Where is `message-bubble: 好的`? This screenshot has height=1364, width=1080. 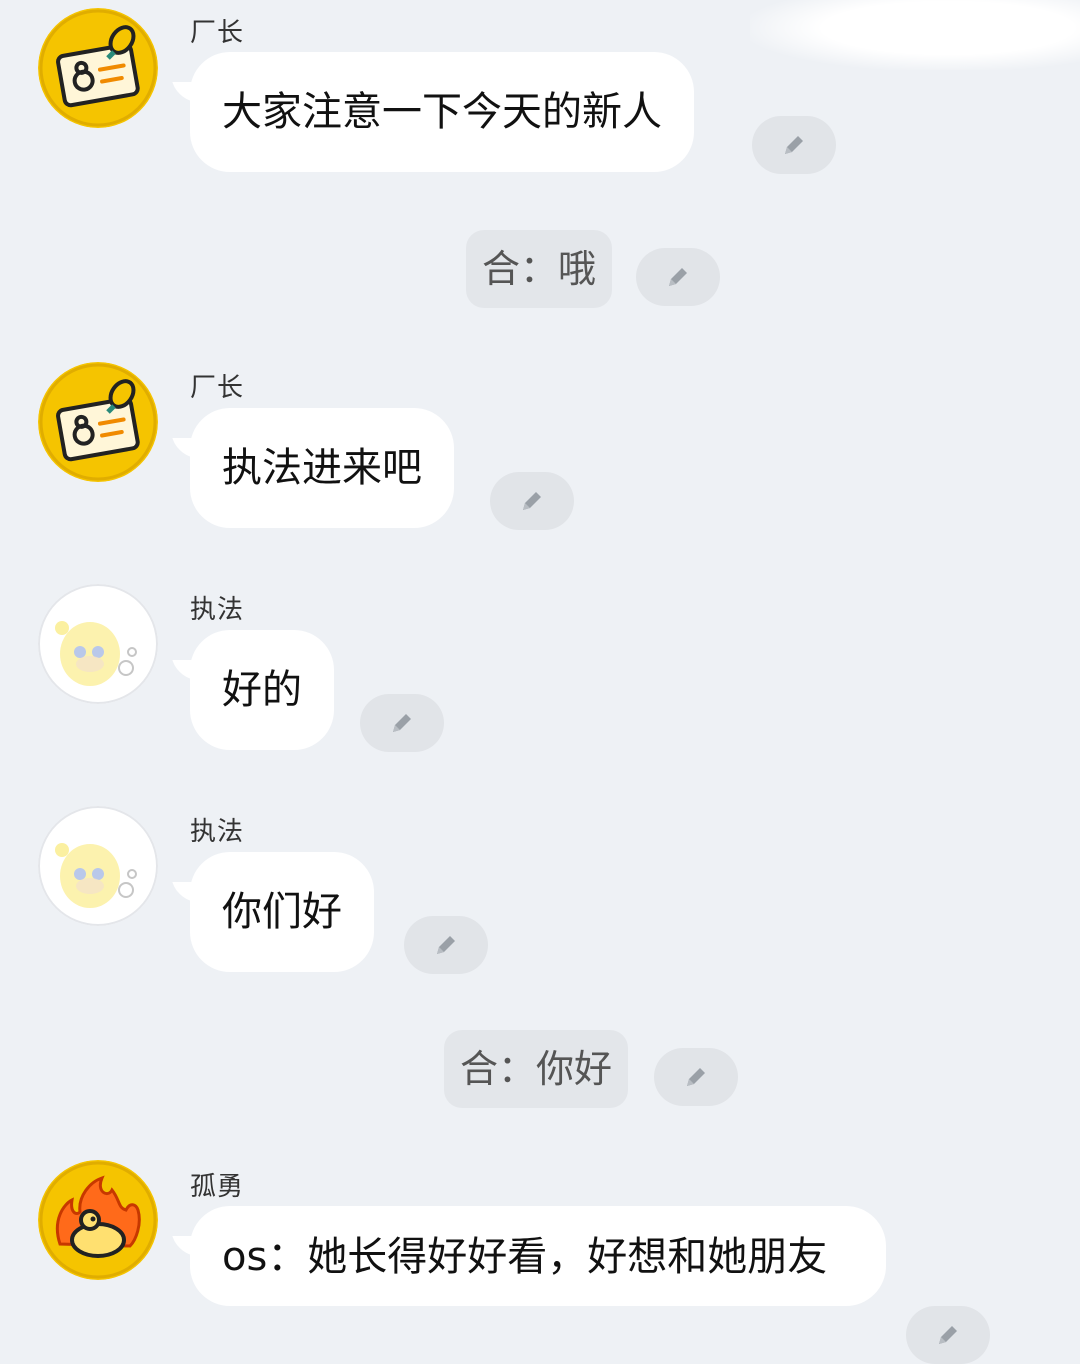 message-bubble: 好的 is located at coordinates (262, 690).